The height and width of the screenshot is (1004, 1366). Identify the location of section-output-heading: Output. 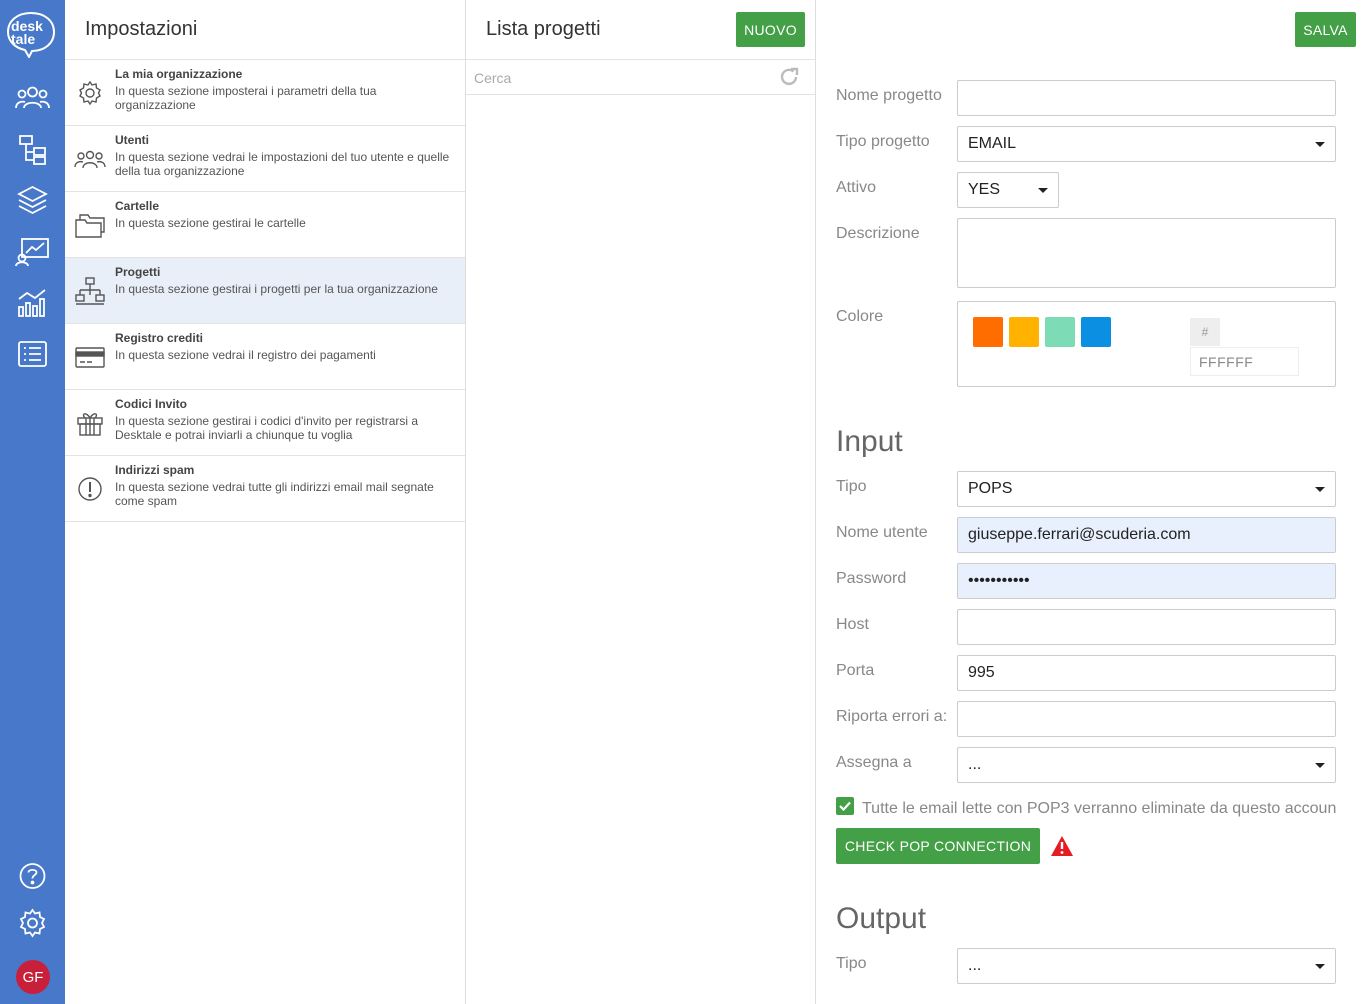
(881, 918).